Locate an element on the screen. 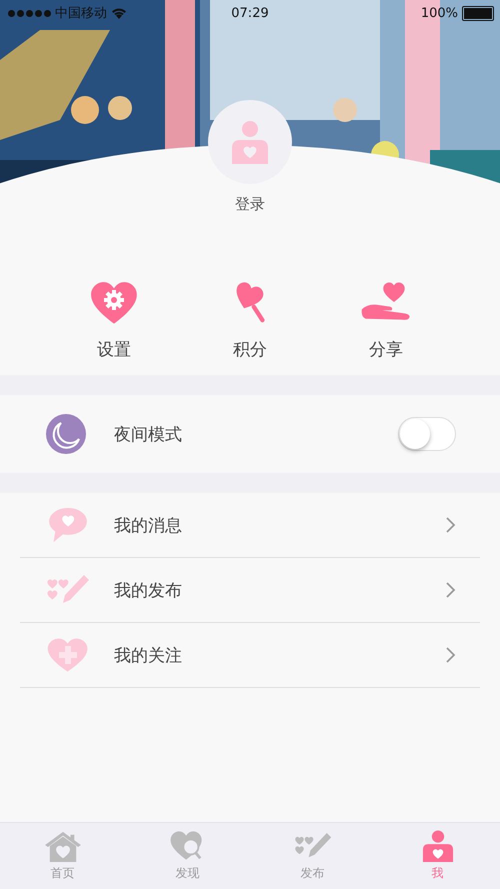 This screenshot has height=889, width=500. menu-label: 我的发布 is located at coordinates (148, 591).